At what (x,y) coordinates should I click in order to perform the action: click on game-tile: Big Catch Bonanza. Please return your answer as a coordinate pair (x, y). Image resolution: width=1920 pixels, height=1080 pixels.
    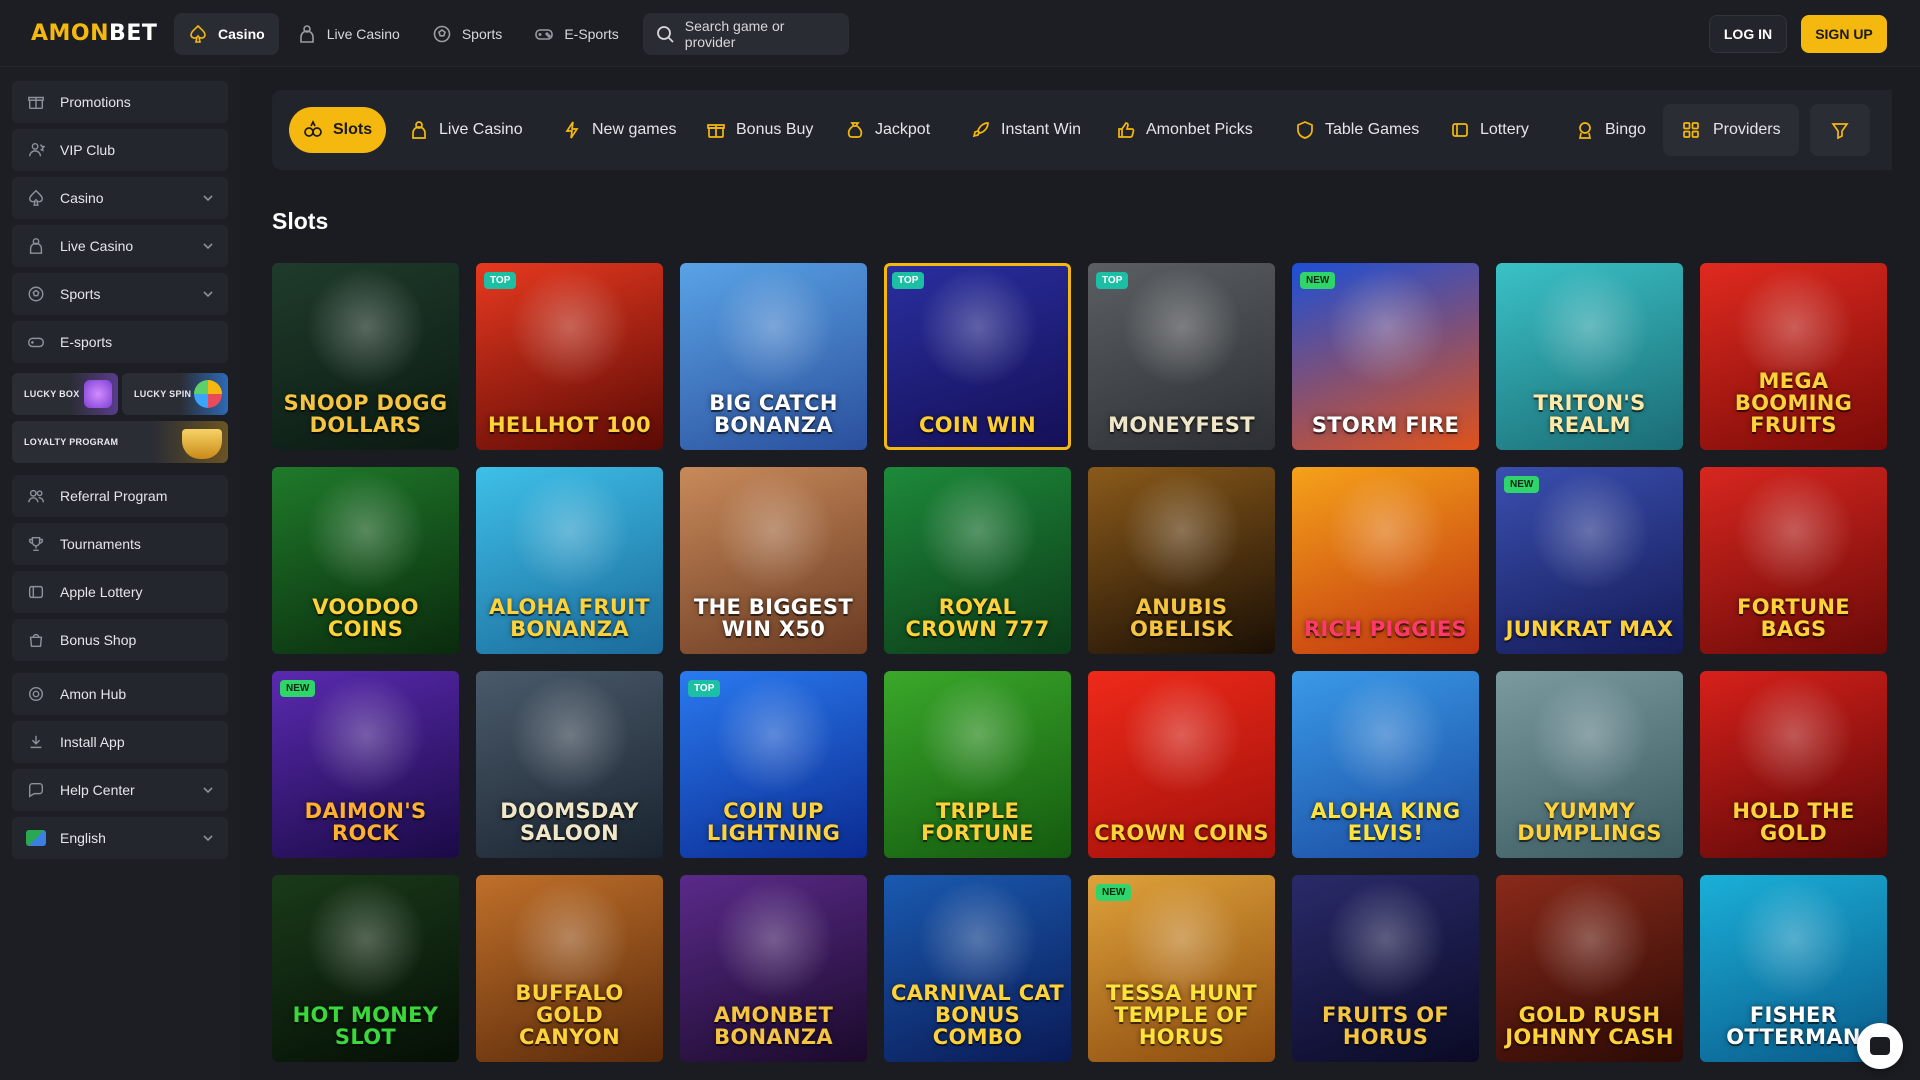
    Looking at the image, I should click on (773, 356).